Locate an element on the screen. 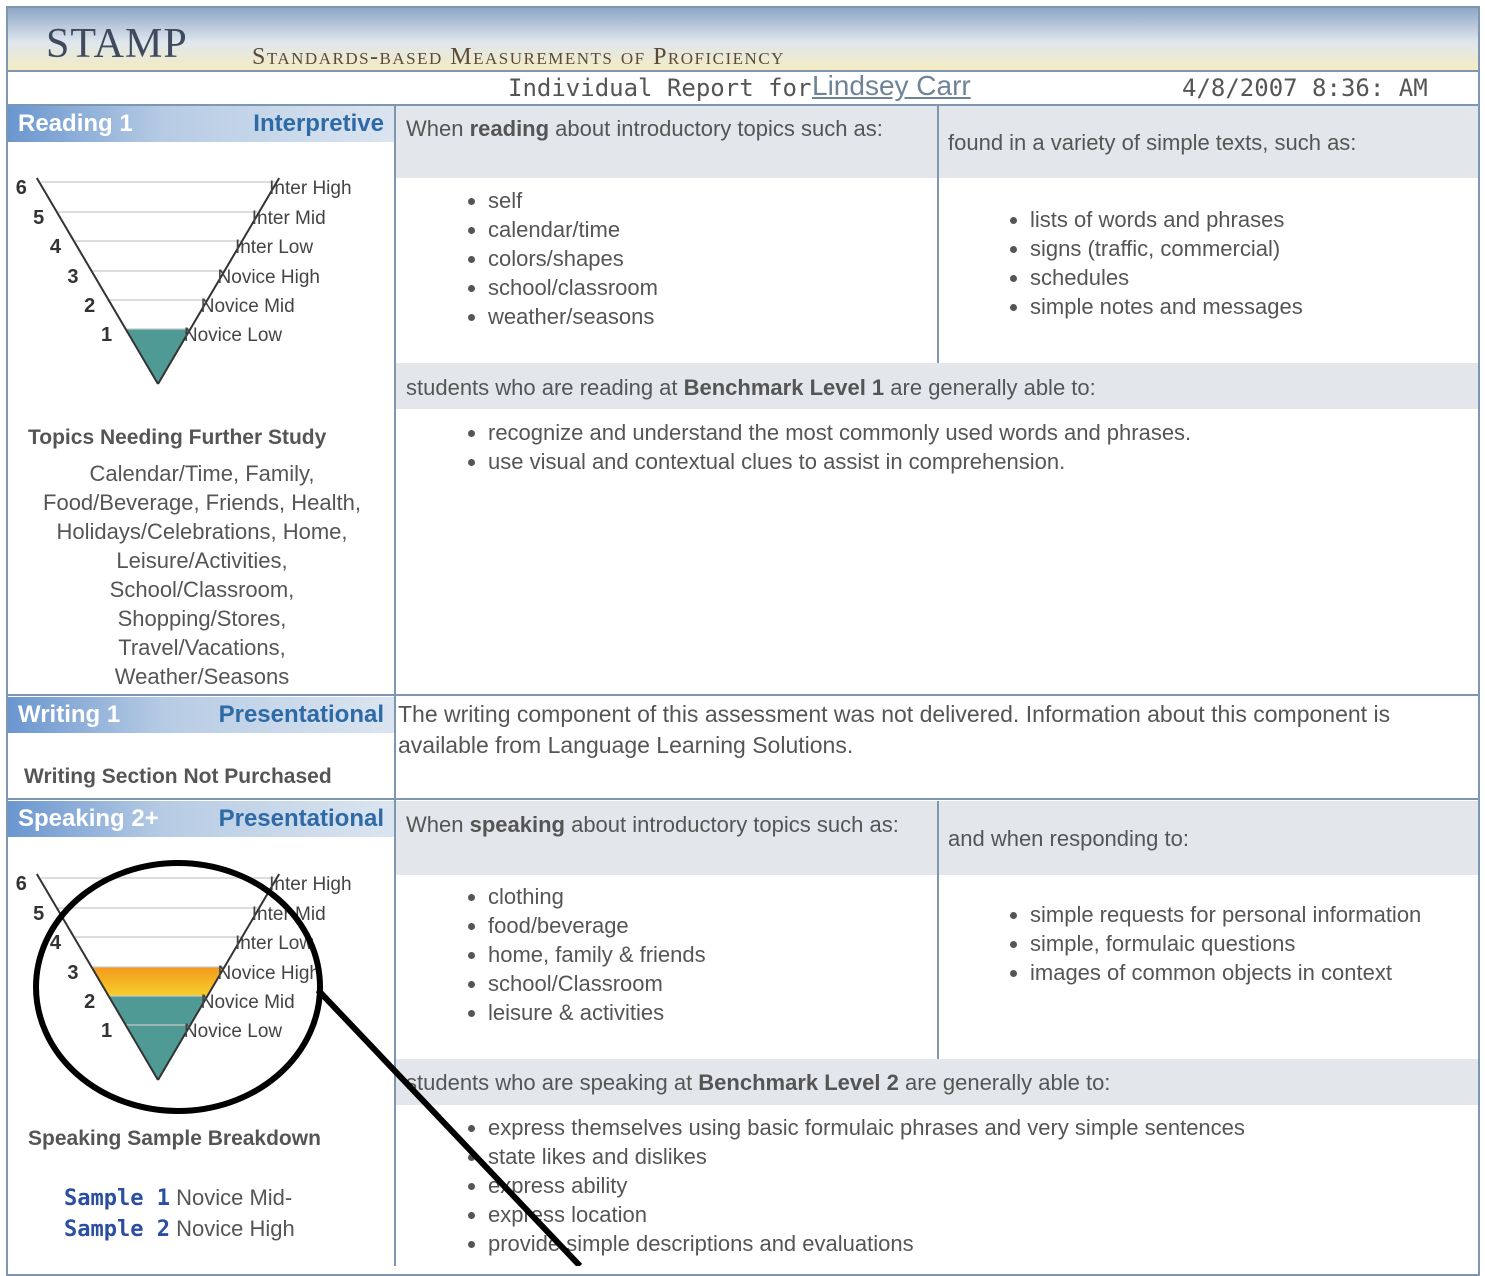 The width and height of the screenshot is (1485, 1276). annotation-pointer is located at coordinates (449, 1126).